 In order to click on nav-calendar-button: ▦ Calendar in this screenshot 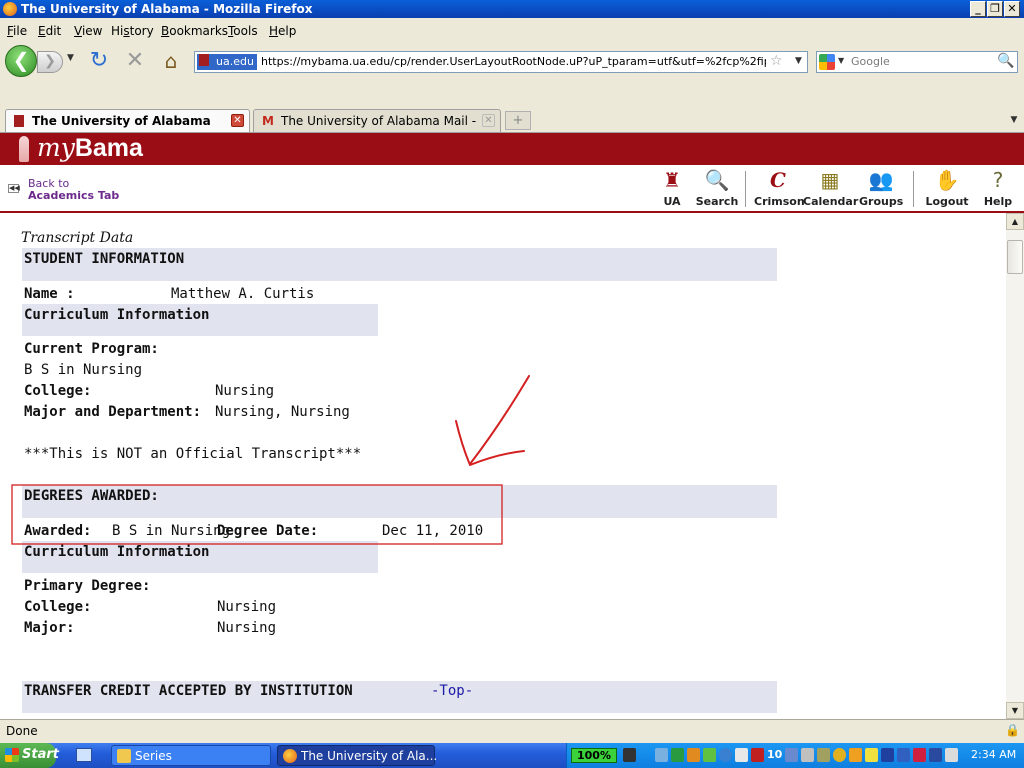, I will do `click(830, 188)`.